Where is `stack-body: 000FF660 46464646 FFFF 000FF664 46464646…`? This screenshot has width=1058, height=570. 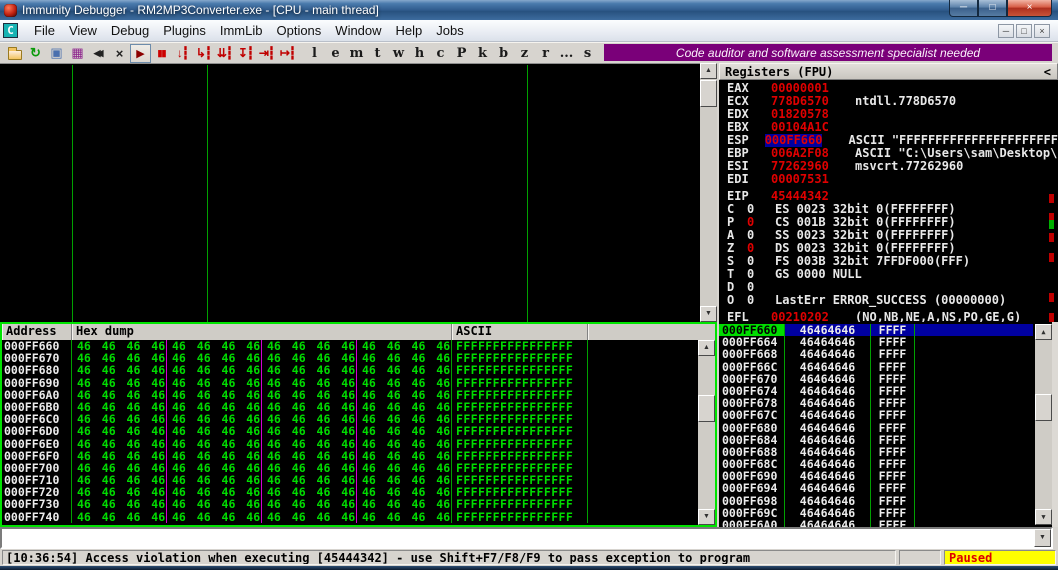
stack-body: 000FF660 46464646 FFFF 000FF664 46464646… is located at coordinates (888, 425).